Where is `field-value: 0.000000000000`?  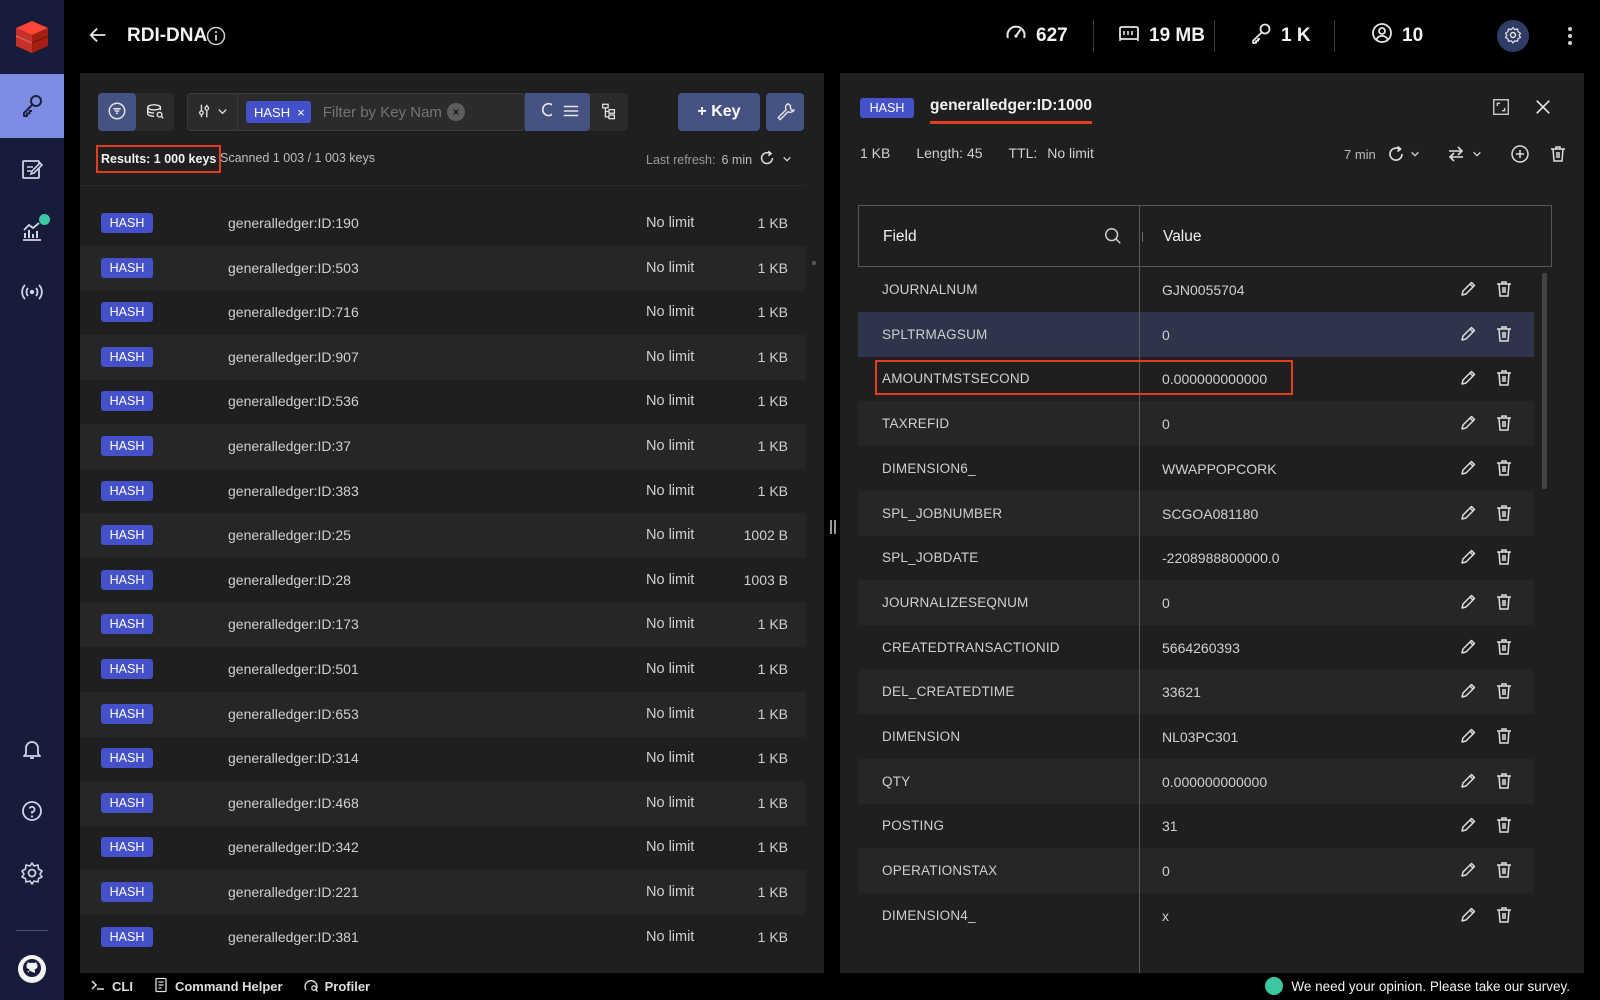
field-value: 0.000000000000 is located at coordinates (1214, 782).